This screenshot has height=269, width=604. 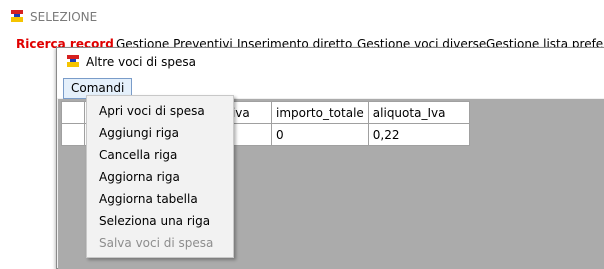 I want to click on child-window-title: Altre voci di spesa, so click(x=141, y=62).